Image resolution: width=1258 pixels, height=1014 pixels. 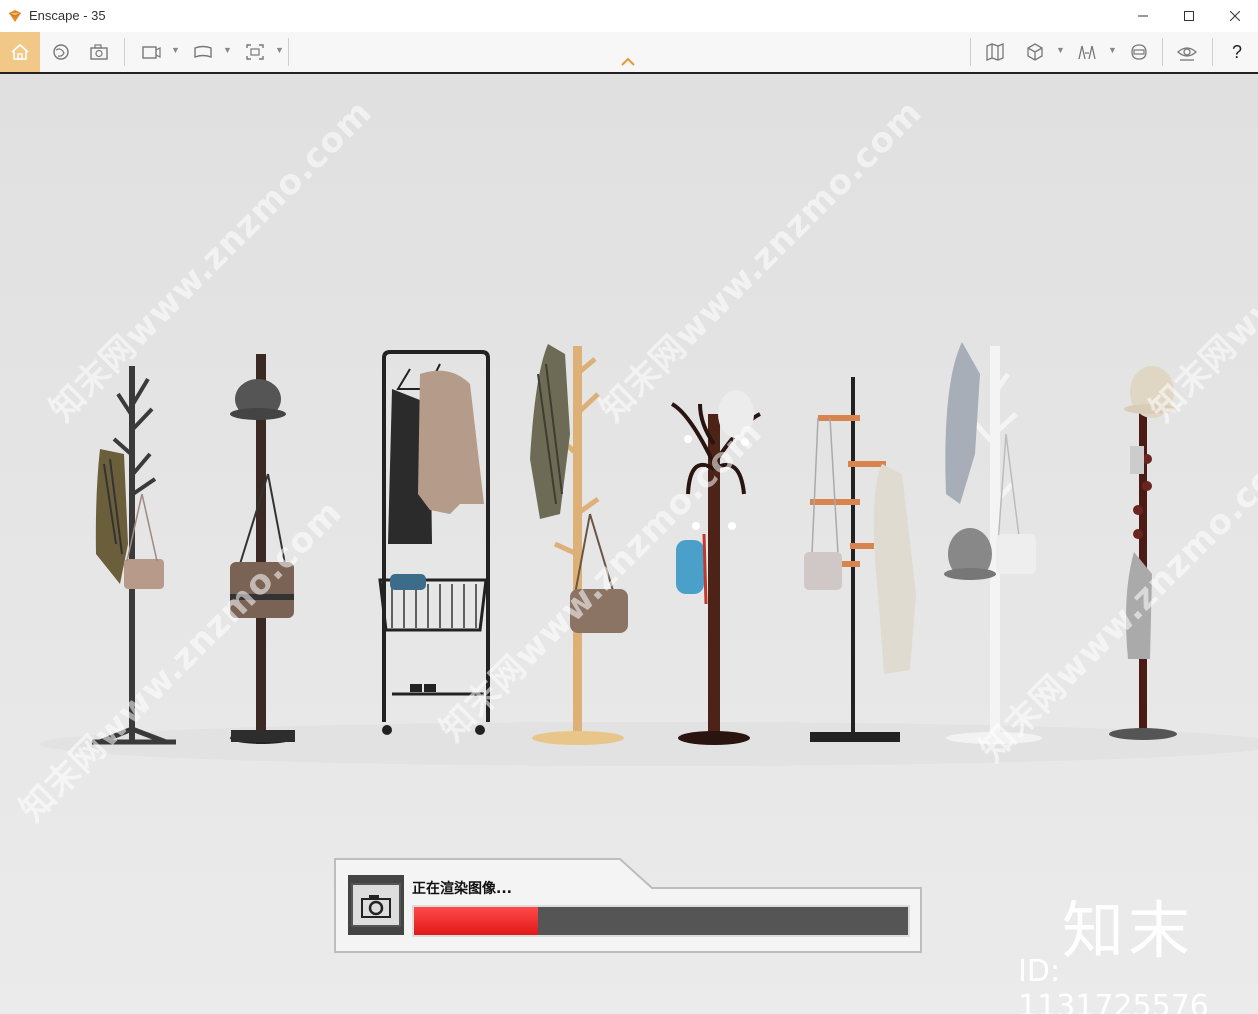 I want to click on vr-headset-button, so click(x=1139, y=52).